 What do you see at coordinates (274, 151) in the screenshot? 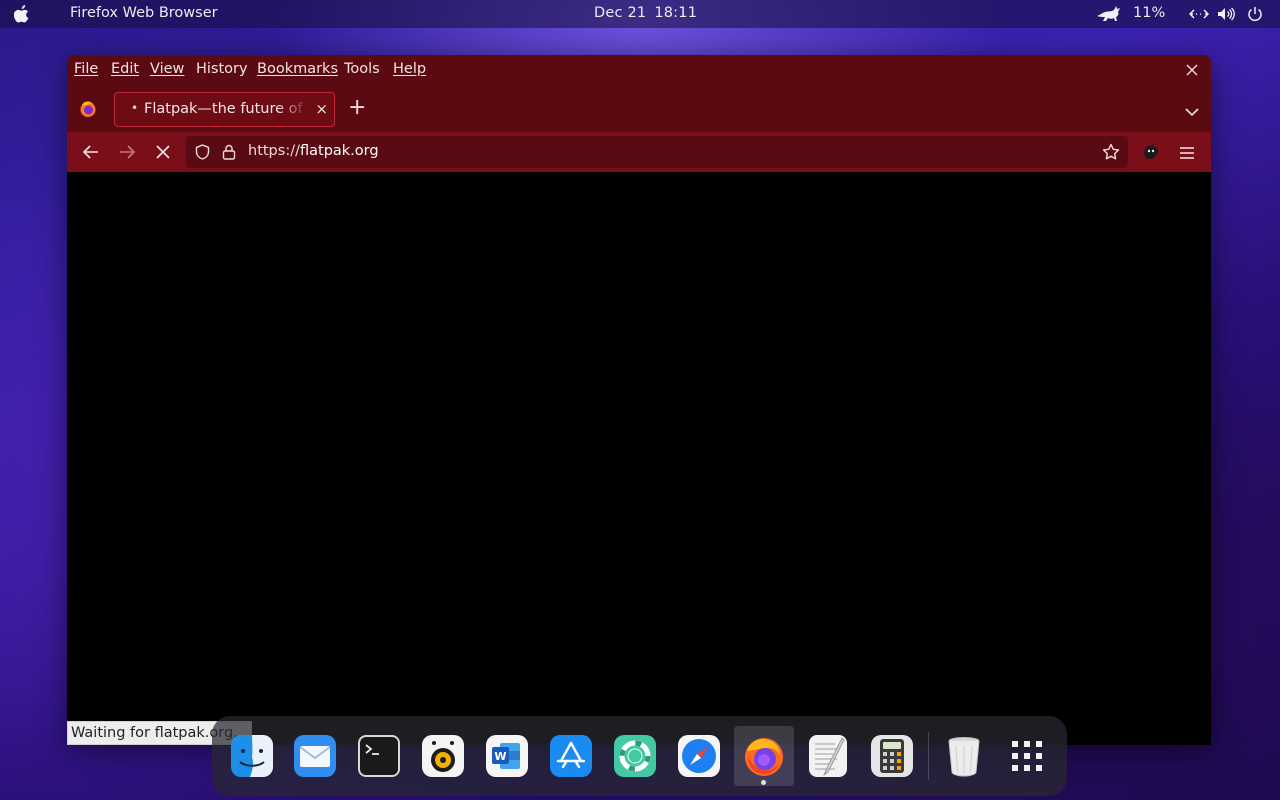
I see `url-scheme: https://` at bounding box center [274, 151].